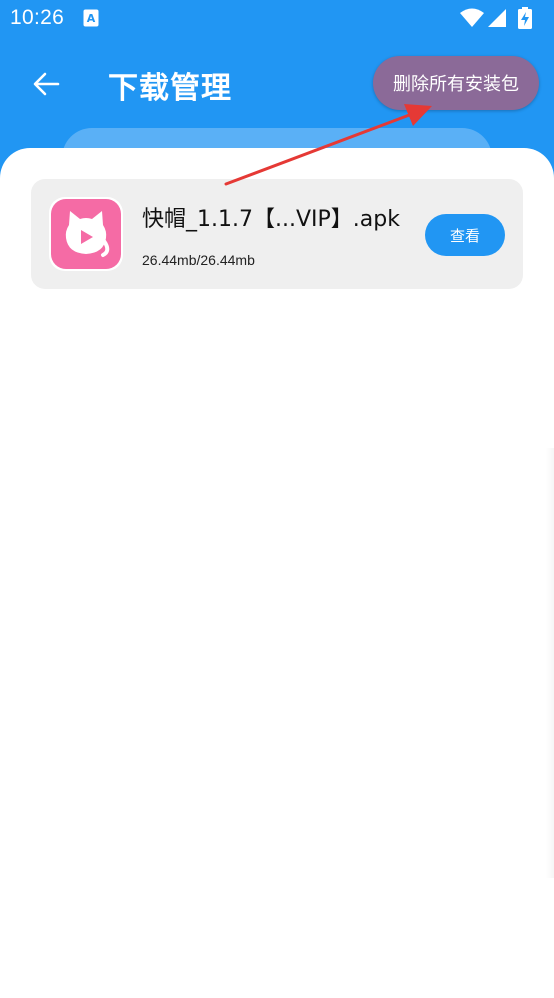  I want to click on back-button, so click(46, 84).